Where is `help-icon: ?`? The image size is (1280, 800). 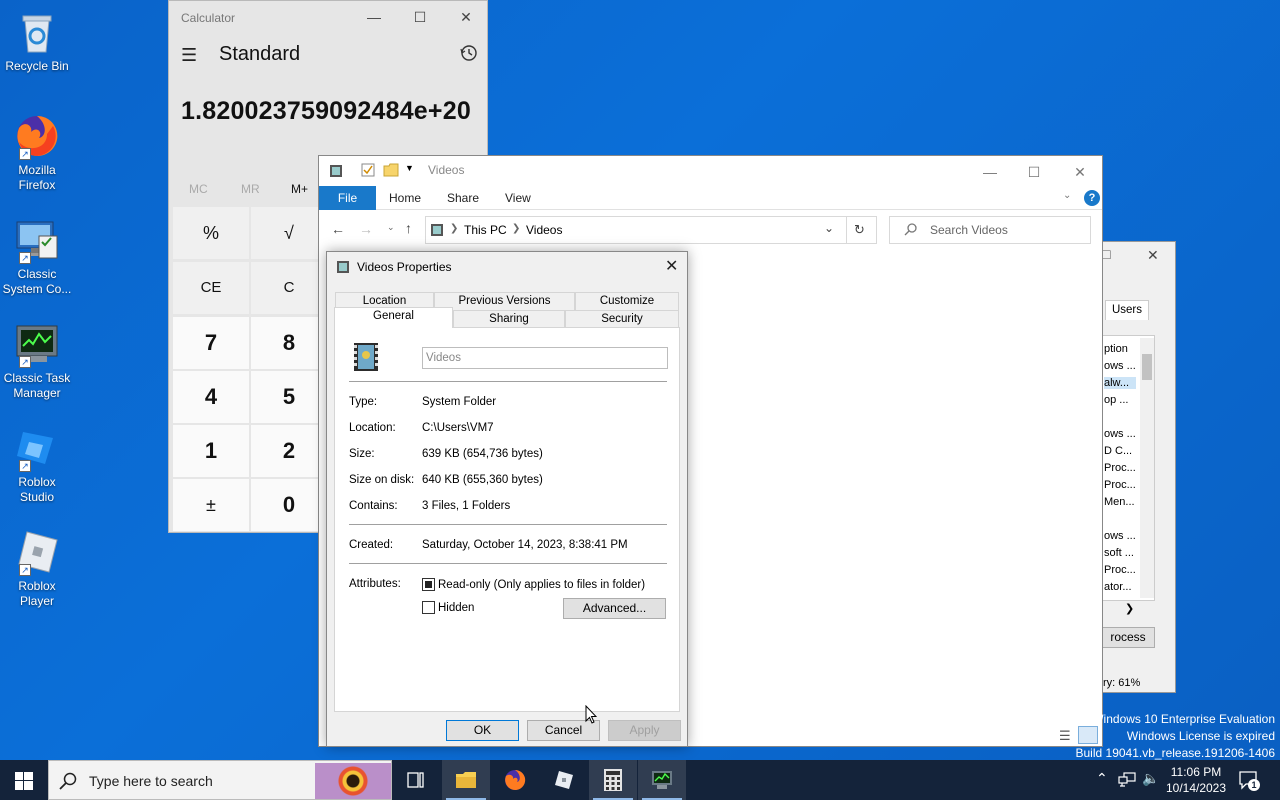 help-icon: ? is located at coordinates (1092, 198).